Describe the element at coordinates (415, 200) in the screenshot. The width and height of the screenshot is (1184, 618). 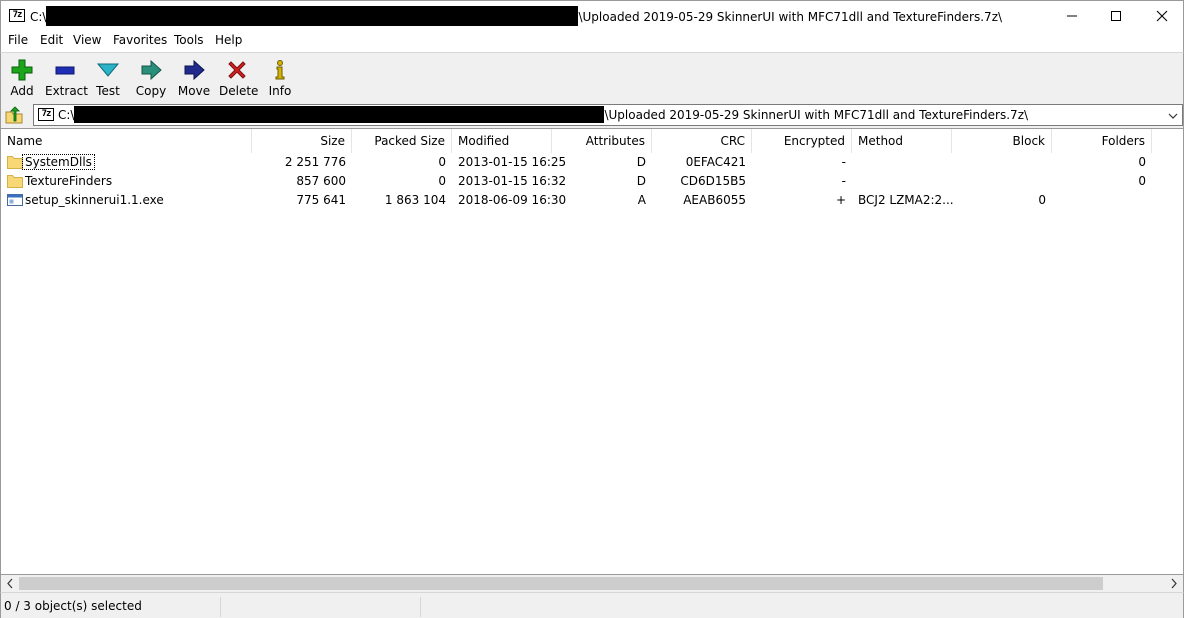
I see `item-packed-size: 1 863 104` at that location.